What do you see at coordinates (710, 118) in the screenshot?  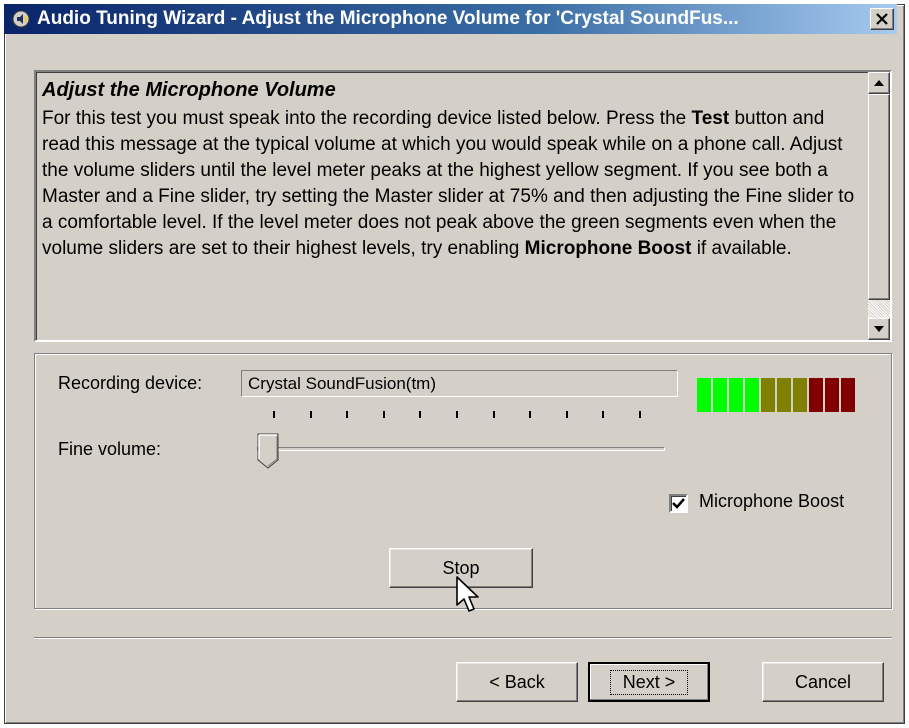 I see `test-keyword: Test` at bounding box center [710, 118].